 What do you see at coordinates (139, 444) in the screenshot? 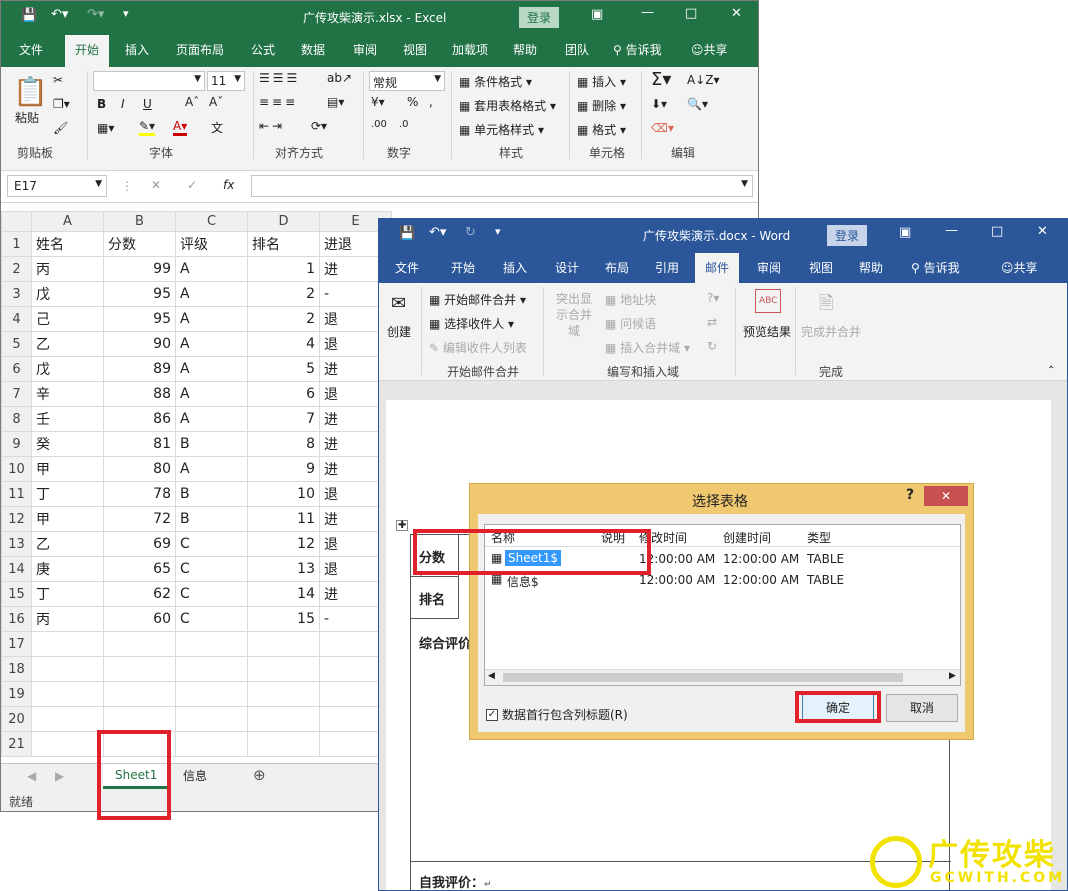
I see `grid-cell: 81` at bounding box center [139, 444].